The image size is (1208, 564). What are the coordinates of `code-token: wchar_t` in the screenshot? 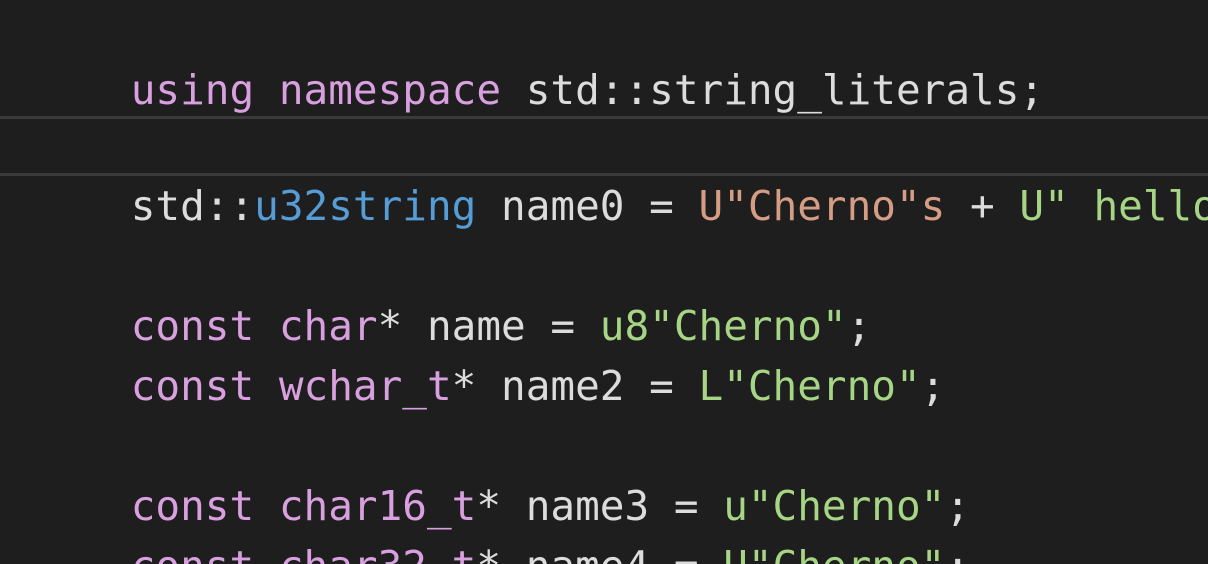 It's located at (365, 386).